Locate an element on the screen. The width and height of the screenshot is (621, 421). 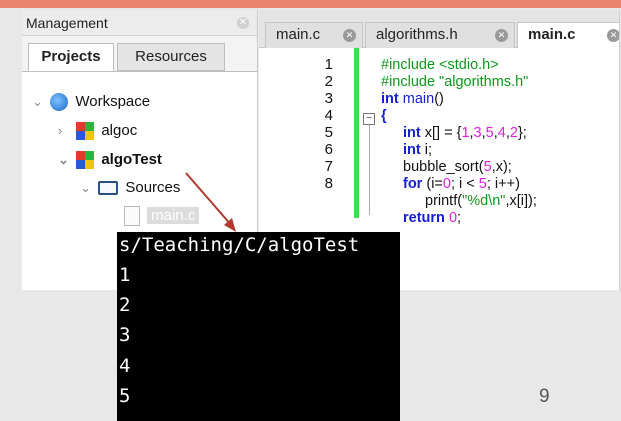
page-number: 9 is located at coordinates (544, 396).